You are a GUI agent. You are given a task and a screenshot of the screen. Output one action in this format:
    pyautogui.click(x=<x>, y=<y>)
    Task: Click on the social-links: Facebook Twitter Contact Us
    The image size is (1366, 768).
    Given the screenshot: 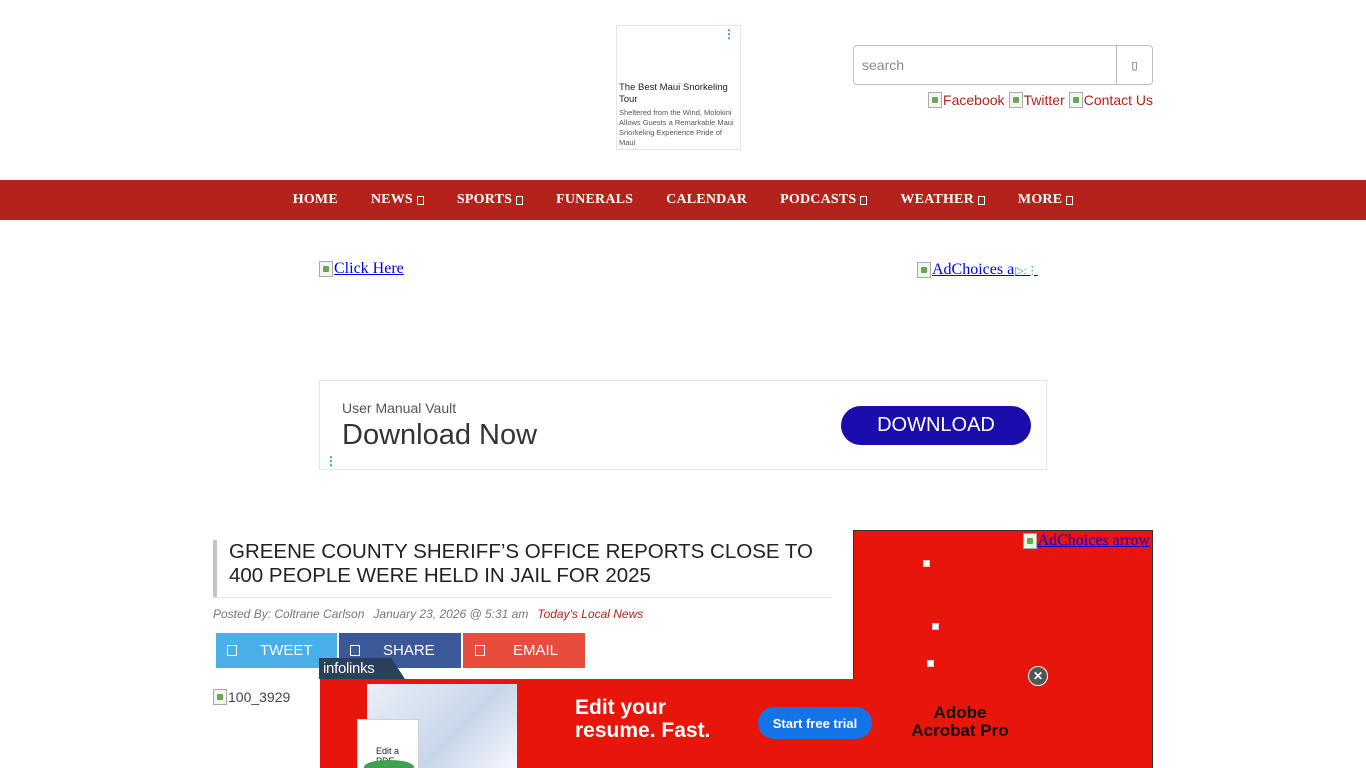 What is the action you would take?
    pyautogui.click(x=1040, y=100)
    